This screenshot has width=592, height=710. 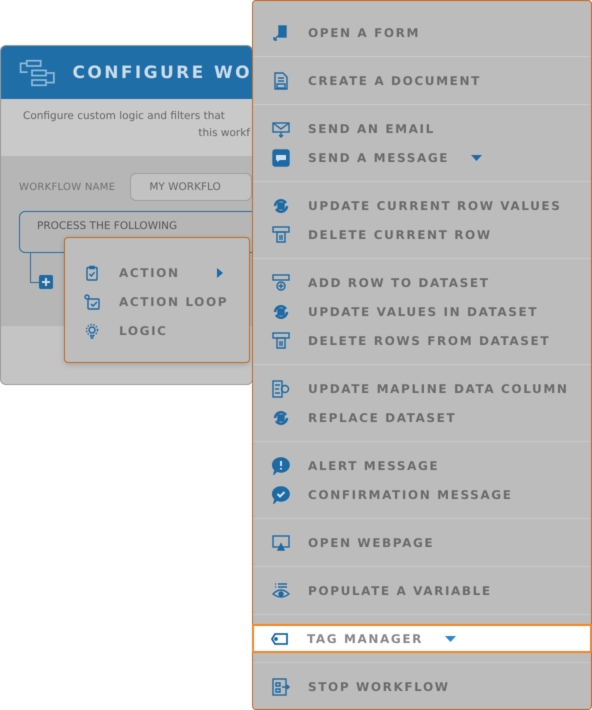 I want to click on menu-item: OPEN A FORM, so click(x=422, y=32).